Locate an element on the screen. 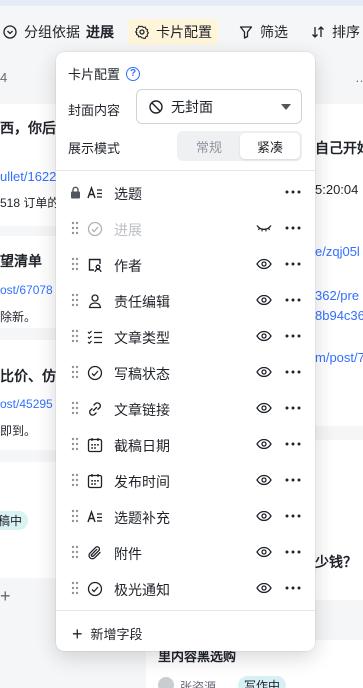 The height and width of the screenshot is (688, 363). field-name: 文章链接 is located at coordinates (142, 410).